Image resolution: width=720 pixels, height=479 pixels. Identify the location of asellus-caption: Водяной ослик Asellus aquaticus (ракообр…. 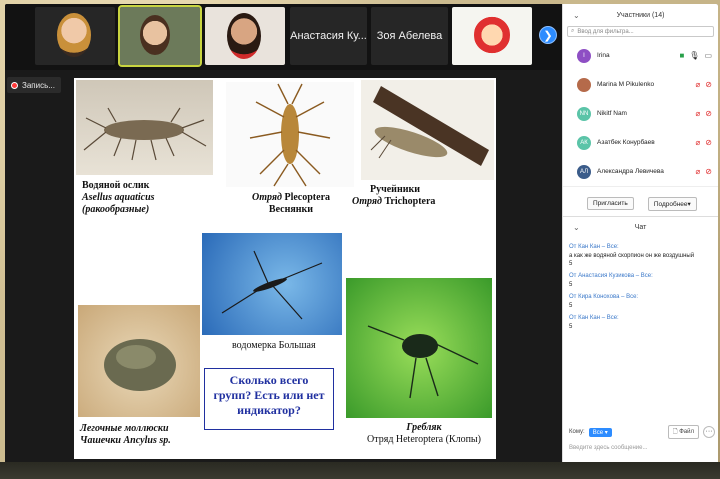
(118, 197).